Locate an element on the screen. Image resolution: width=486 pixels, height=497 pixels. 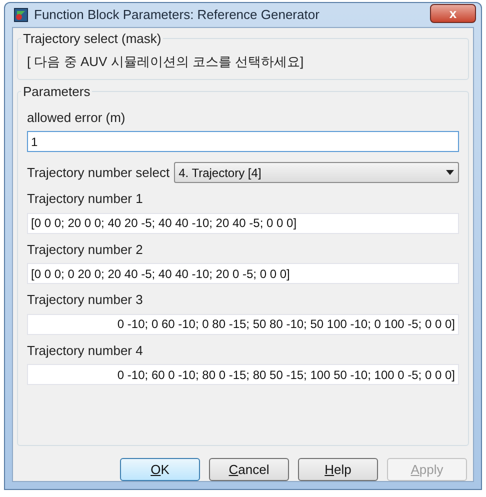
input-field: 0 -10; 0 60 -10; 0 80 -15; 50 80 -10; 50 100 -10; 0 100 -5; 0 0 0] is located at coordinates (243, 324).